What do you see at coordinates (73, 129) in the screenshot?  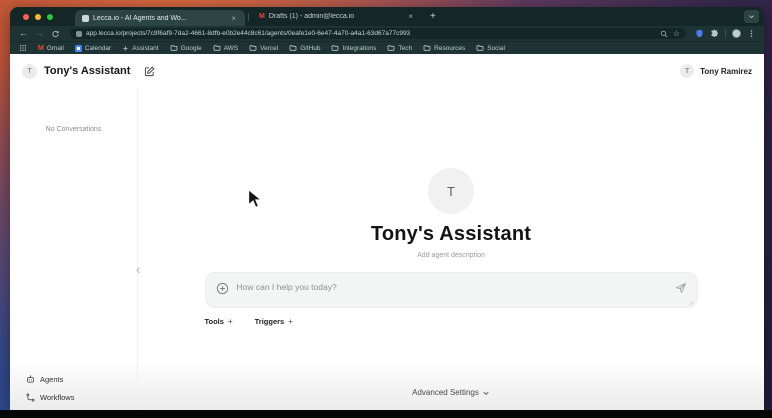 I see `no-conversations-label: No Conversations` at bounding box center [73, 129].